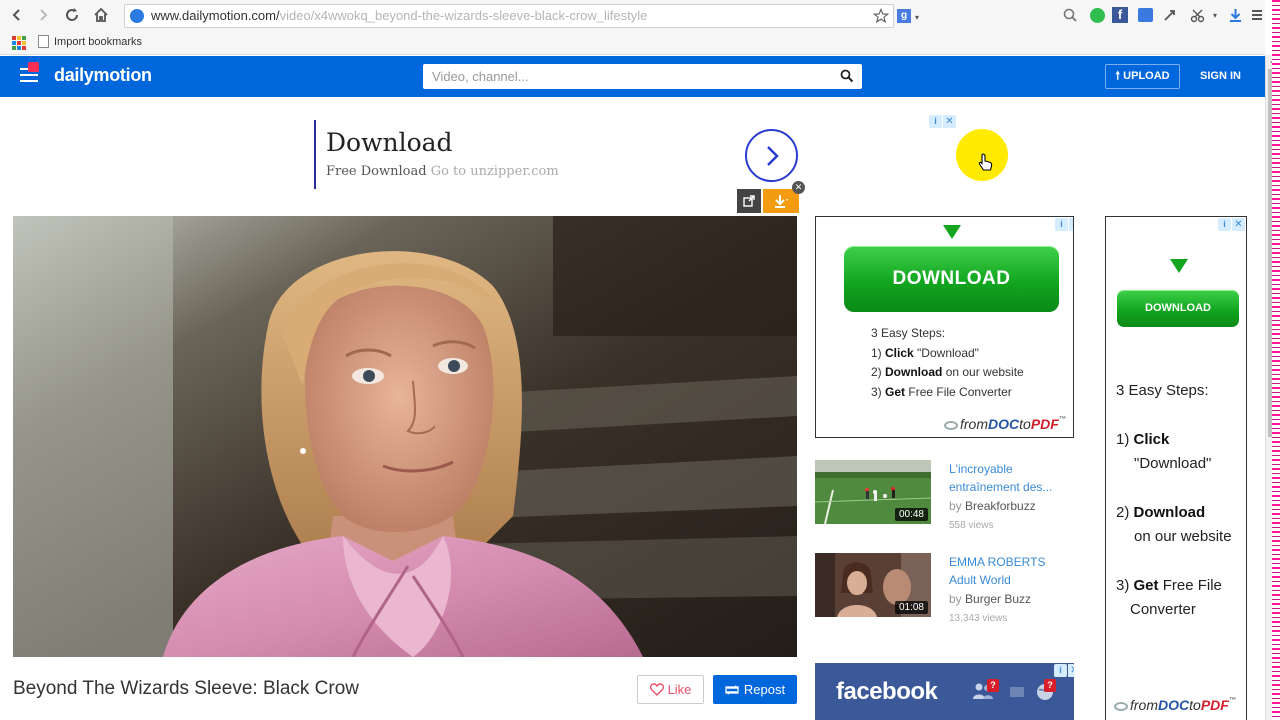 This screenshot has width=1280, height=720. I want to click on related-video-thumbnail: 01:08, so click(873, 585).